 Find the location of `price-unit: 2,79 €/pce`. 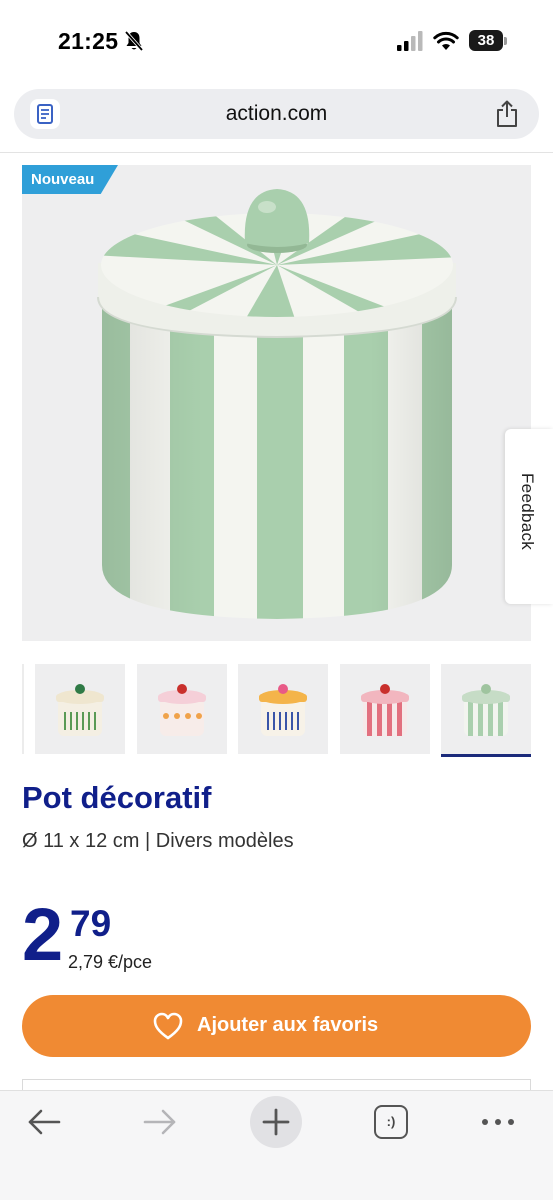

price-unit: 2,79 €/pce is located at coordinates (110, 962).